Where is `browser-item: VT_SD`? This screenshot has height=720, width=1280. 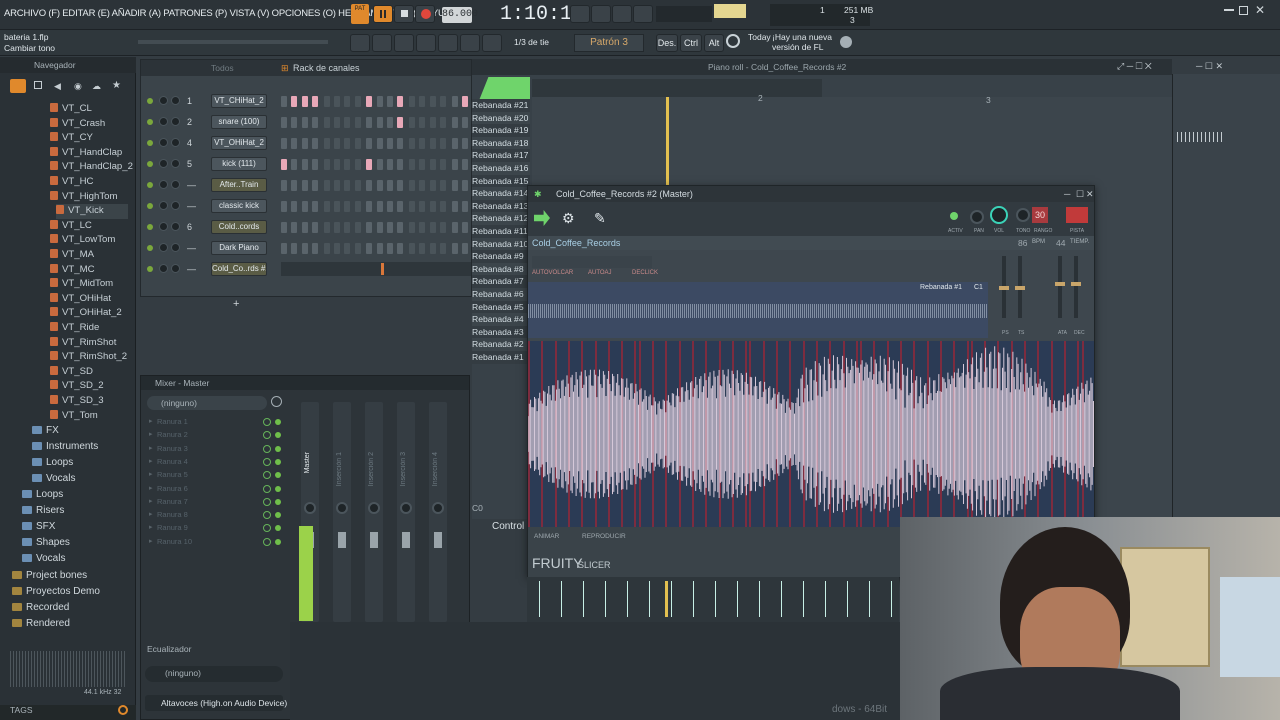 browser-item: VT_SD is located at coordinates (71, 372).